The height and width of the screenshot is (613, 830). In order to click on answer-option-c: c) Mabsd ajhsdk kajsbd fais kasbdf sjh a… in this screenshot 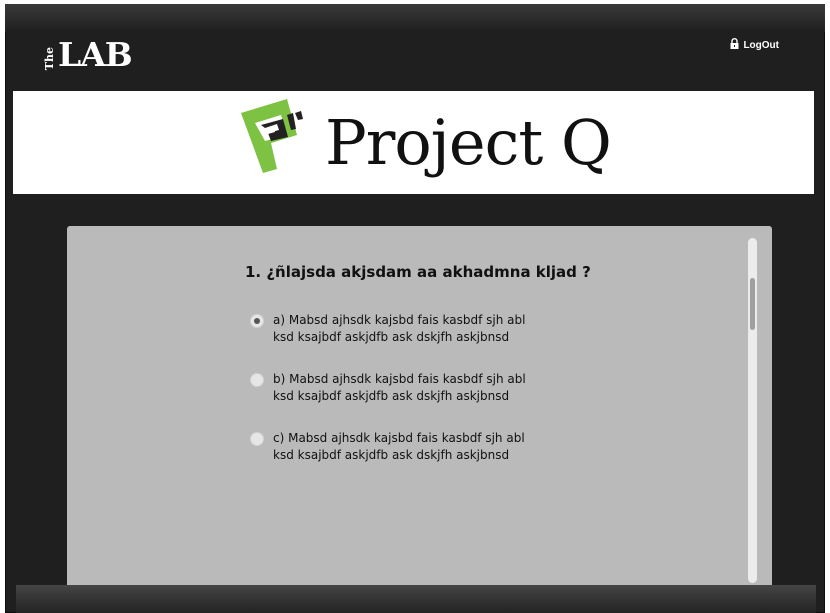, I will do `click(410, 447)`.